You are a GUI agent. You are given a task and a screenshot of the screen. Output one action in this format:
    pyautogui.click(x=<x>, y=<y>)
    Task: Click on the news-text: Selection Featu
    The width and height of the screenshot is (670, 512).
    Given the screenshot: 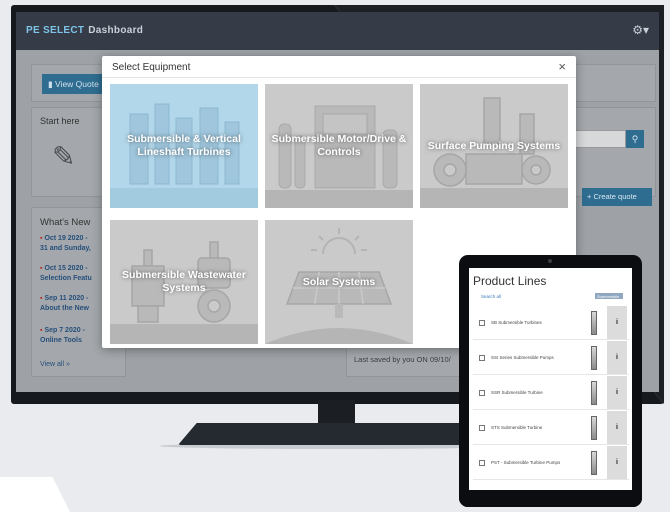 What is the action you would take?
    pyautogui.click(x=66, y=278)
    